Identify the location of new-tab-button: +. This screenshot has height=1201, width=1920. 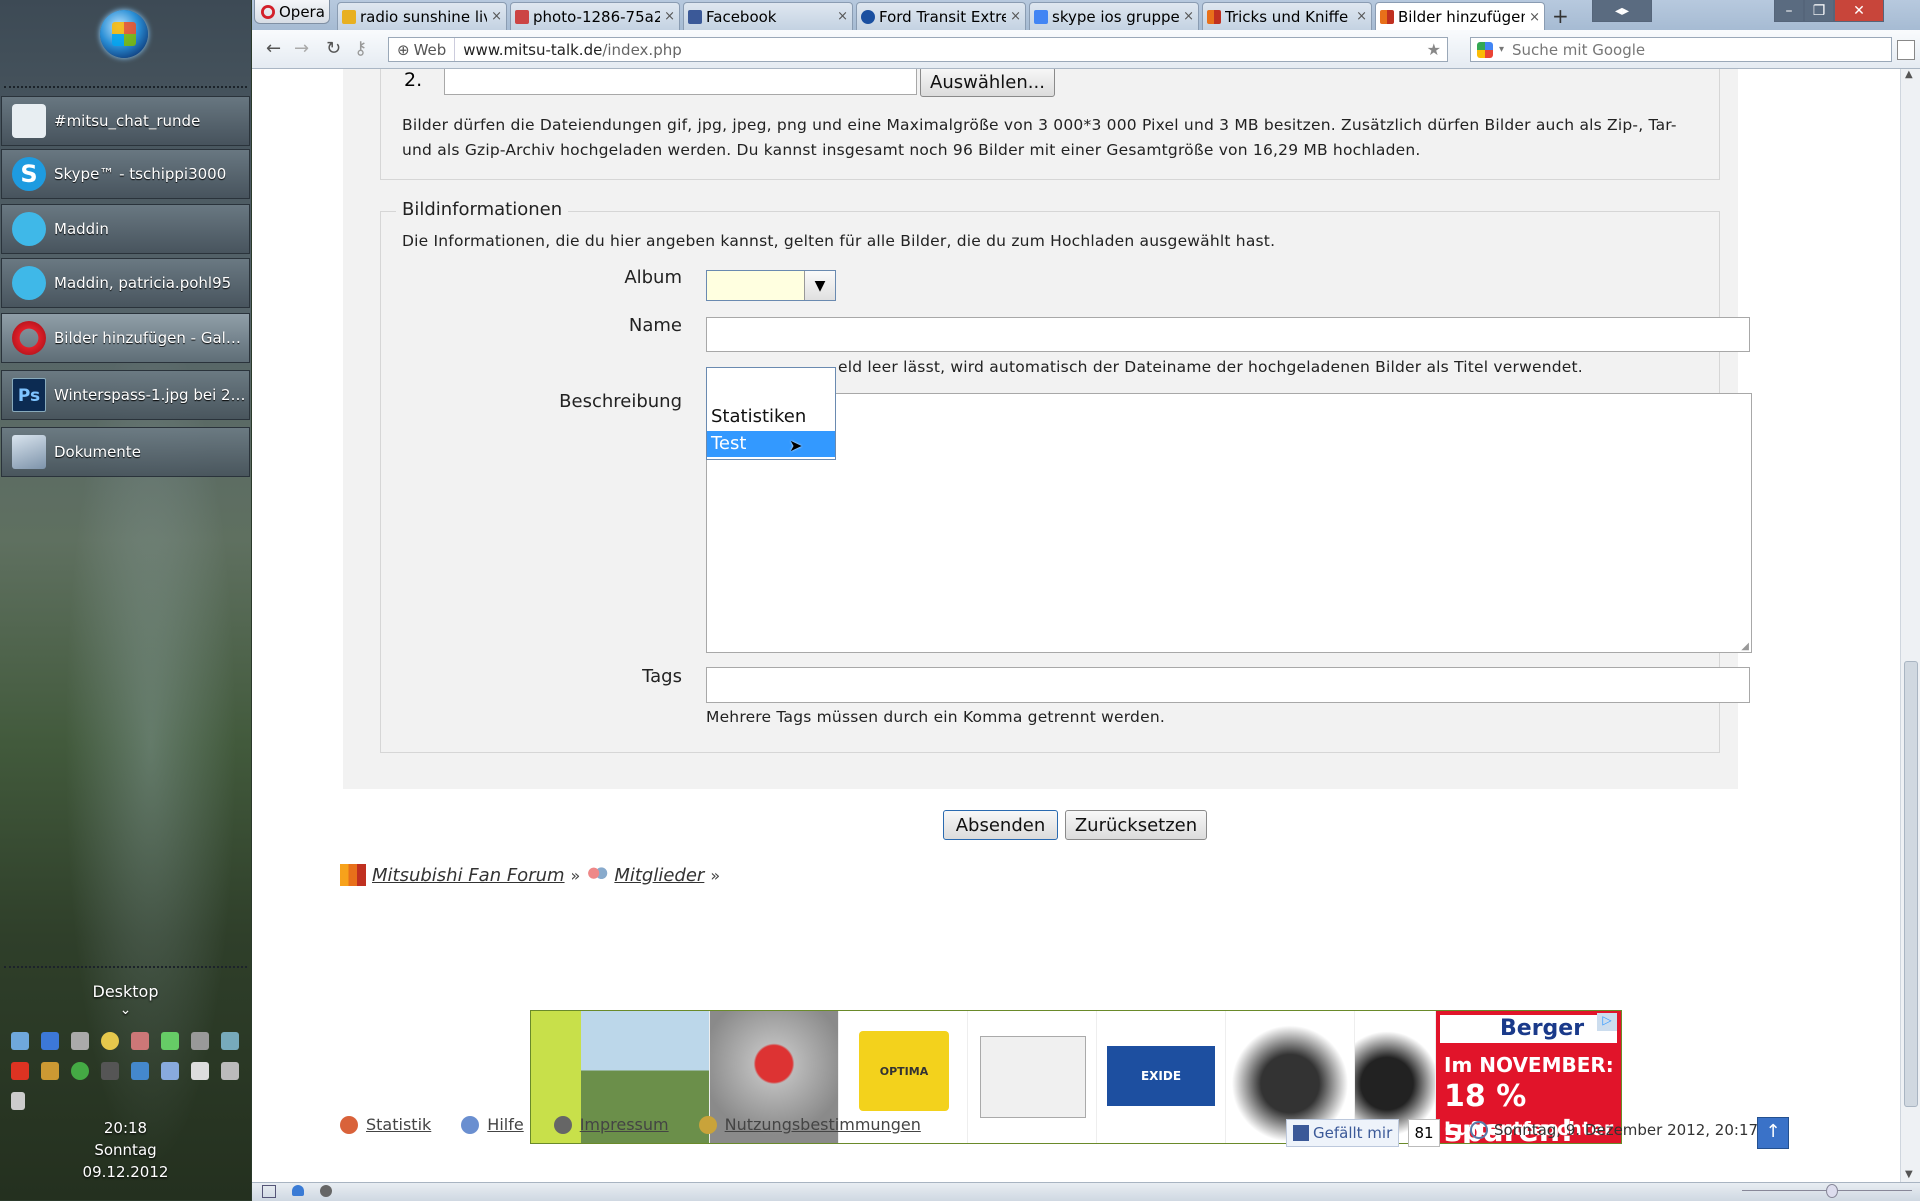
(1560, 16).